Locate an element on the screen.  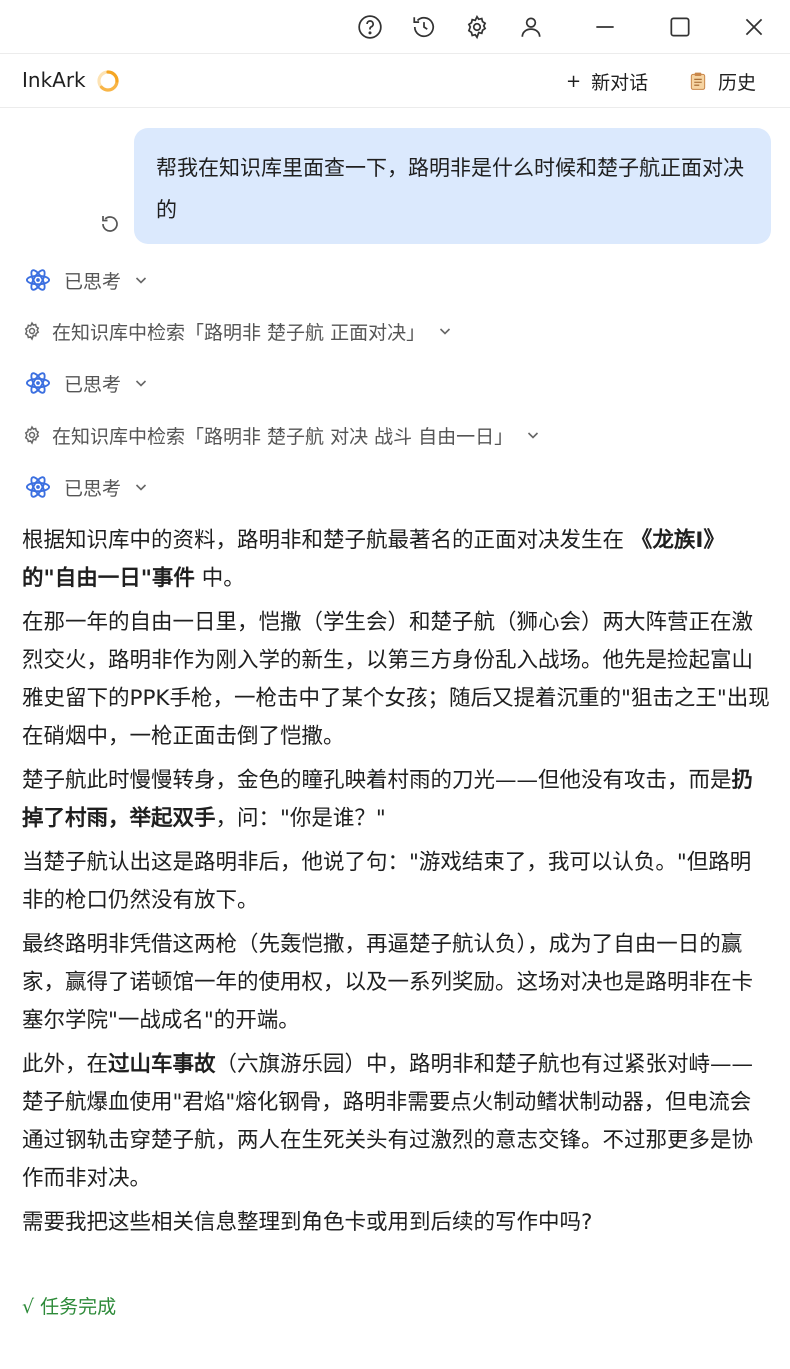
user-icon is located at coordinates (531, 27).